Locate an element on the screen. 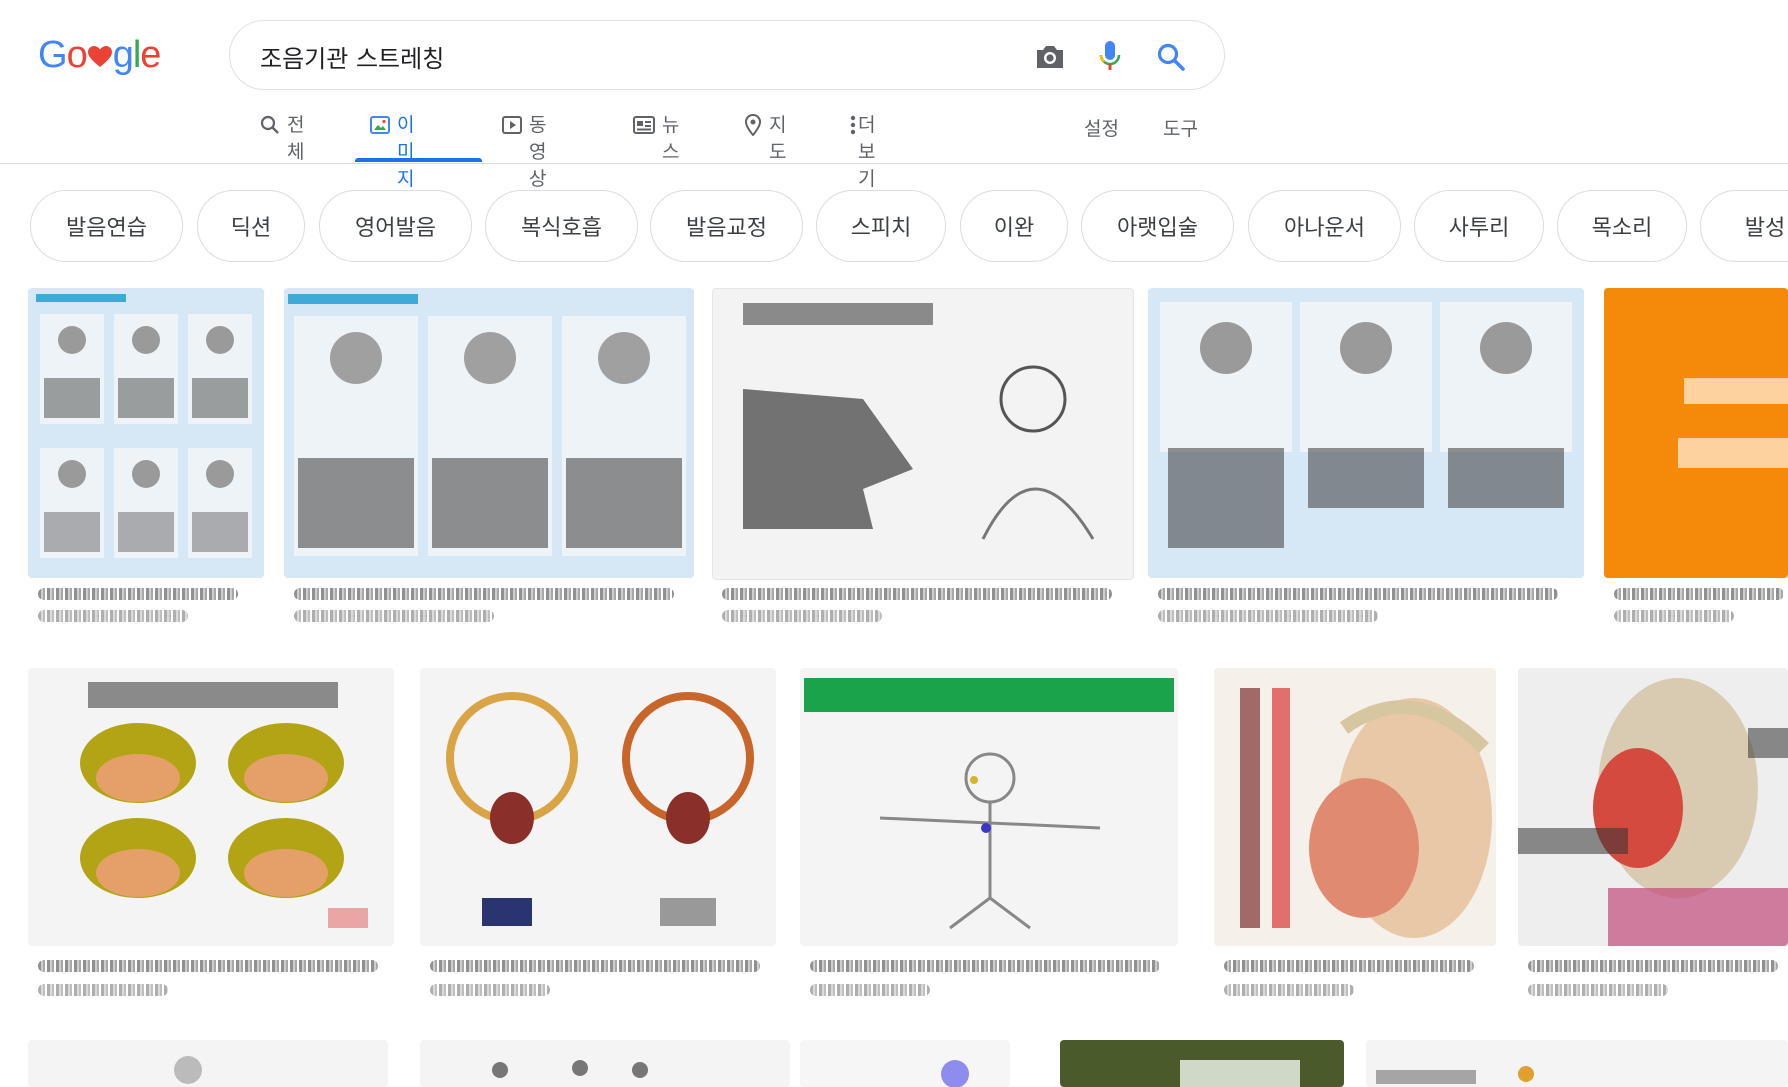 Image resolution: width=1788 pixels, height=1087 pixels. chip: 이완 is located at coordinates (1014, 226).